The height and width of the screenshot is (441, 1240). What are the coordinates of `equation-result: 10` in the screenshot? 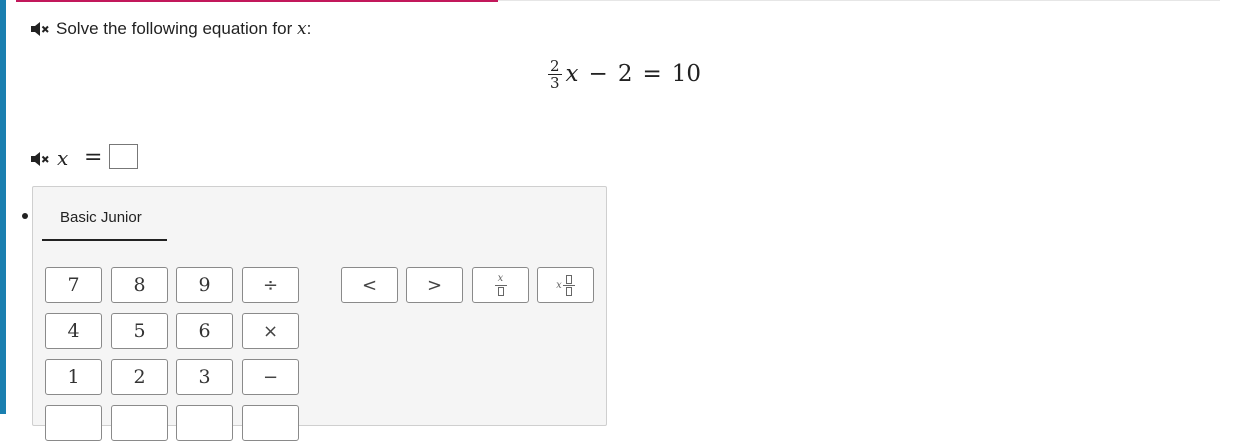 It's located at (686, 74).